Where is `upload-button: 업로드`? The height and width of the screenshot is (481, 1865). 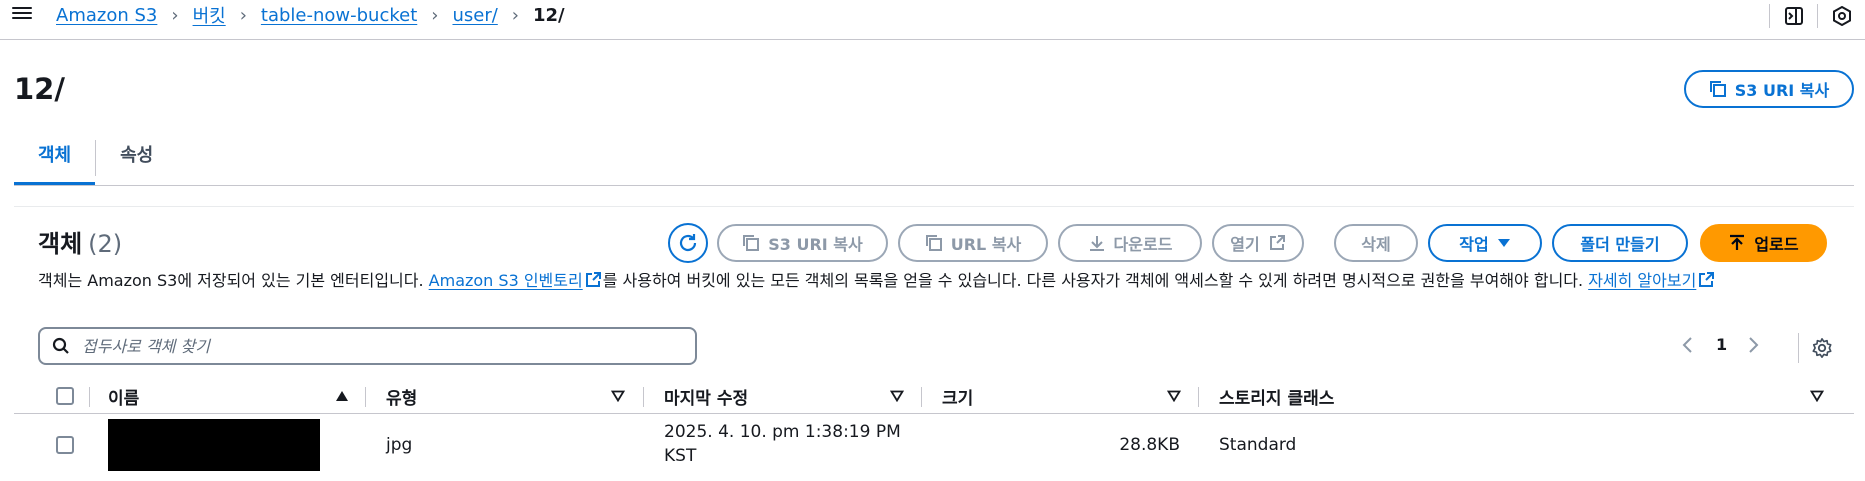
upload-button: 업로드 is located at coordinates (1763, 243).